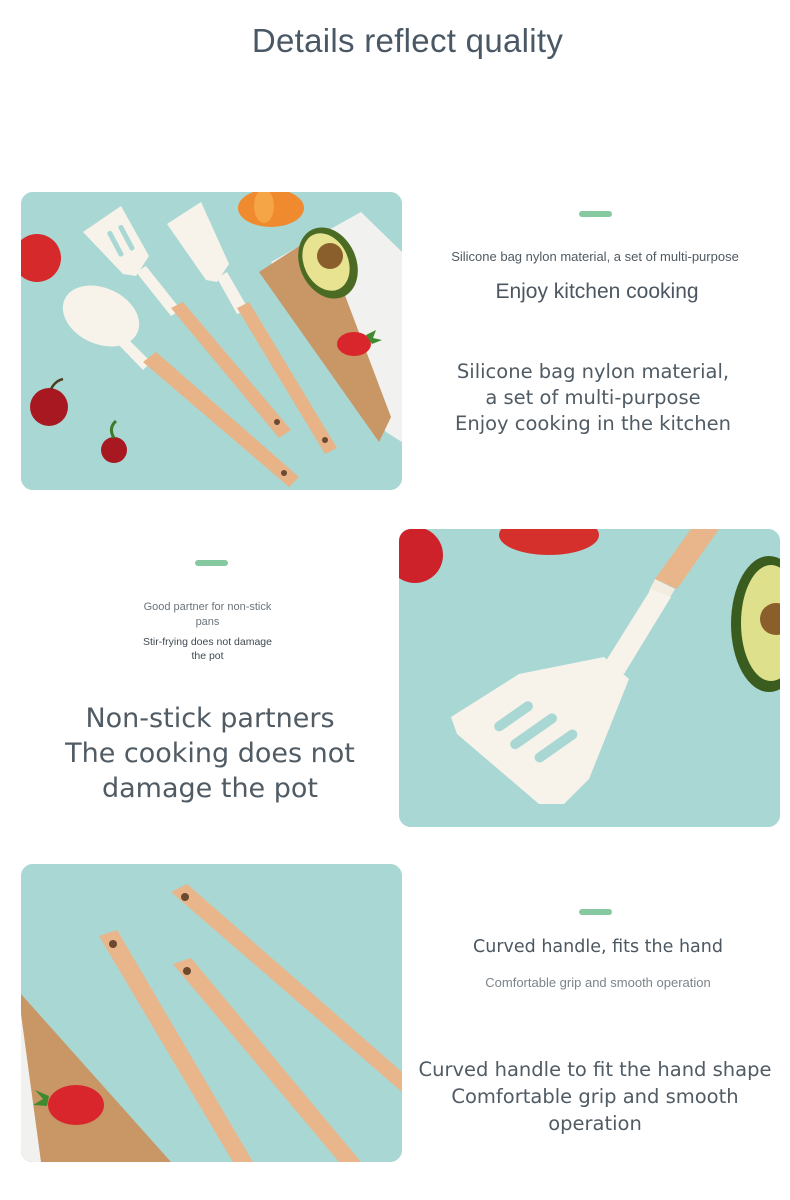 The height and width of the screenshot is (1200, 790). Describe the element at coordinates (589, 678) in the screenshot. I see `turner-photo` at that location.